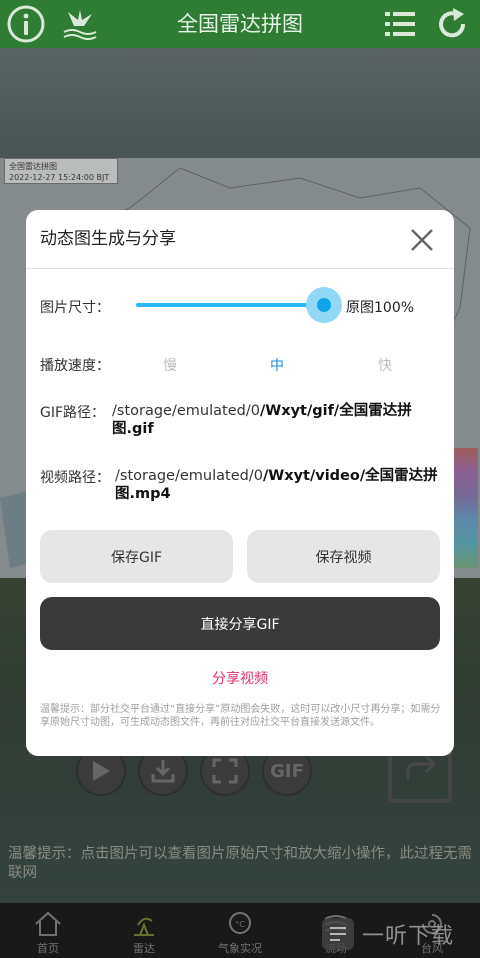  Describe the element at coordinates (136, 556) in the screenshot. I see `save-gif-button: 保存GIF` at that location.